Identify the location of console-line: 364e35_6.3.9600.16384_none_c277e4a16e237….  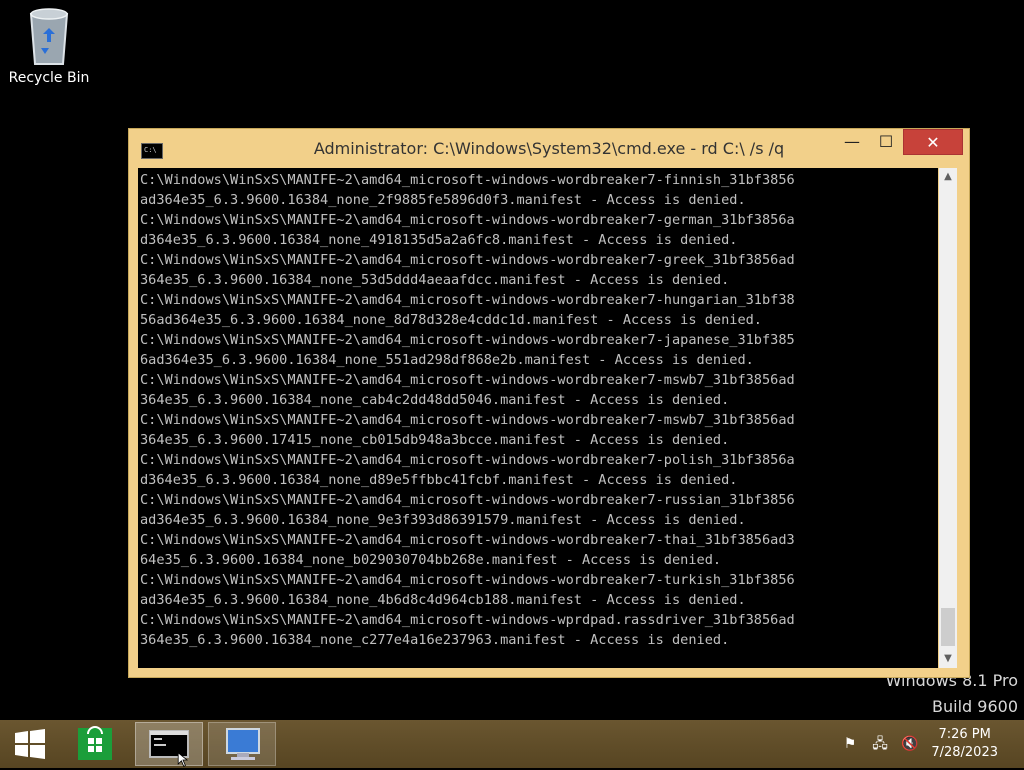
(435, 640).